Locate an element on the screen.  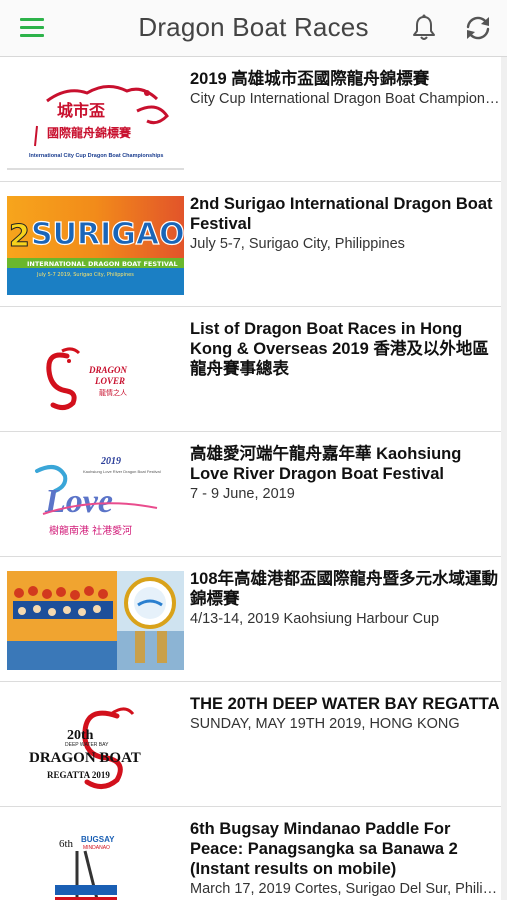
race-thumbnail: 6th BUGSAY MINDANAO is located at coordinates (95, 860).